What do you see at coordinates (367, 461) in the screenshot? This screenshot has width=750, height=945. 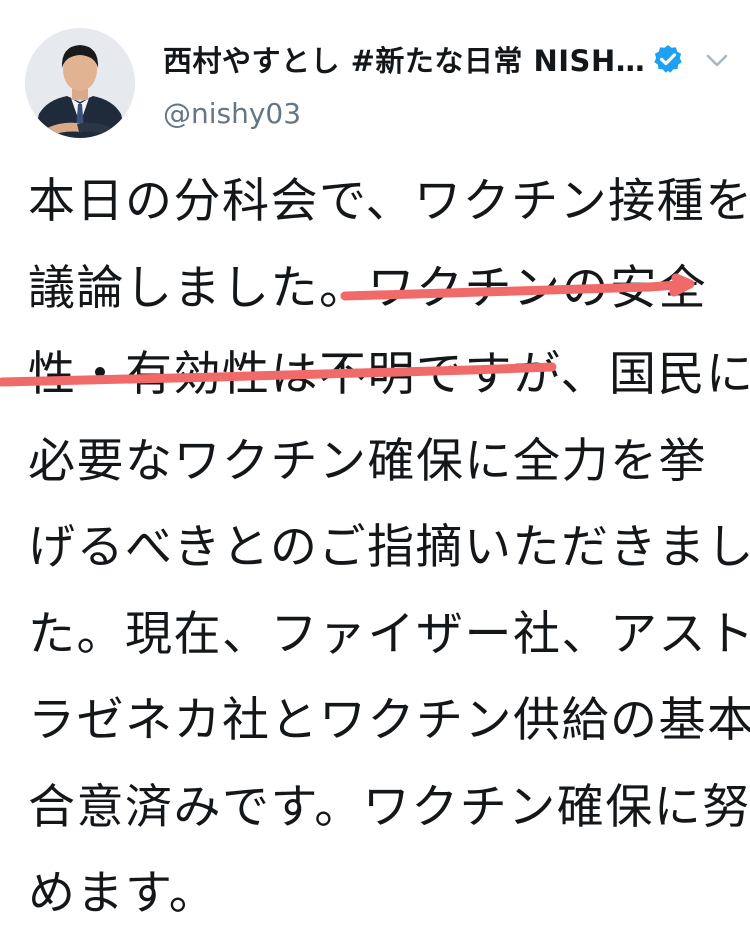 I see `tweet-text-line: 必要なワクチン確保に全力を挙` at bounding box center [367, 461].